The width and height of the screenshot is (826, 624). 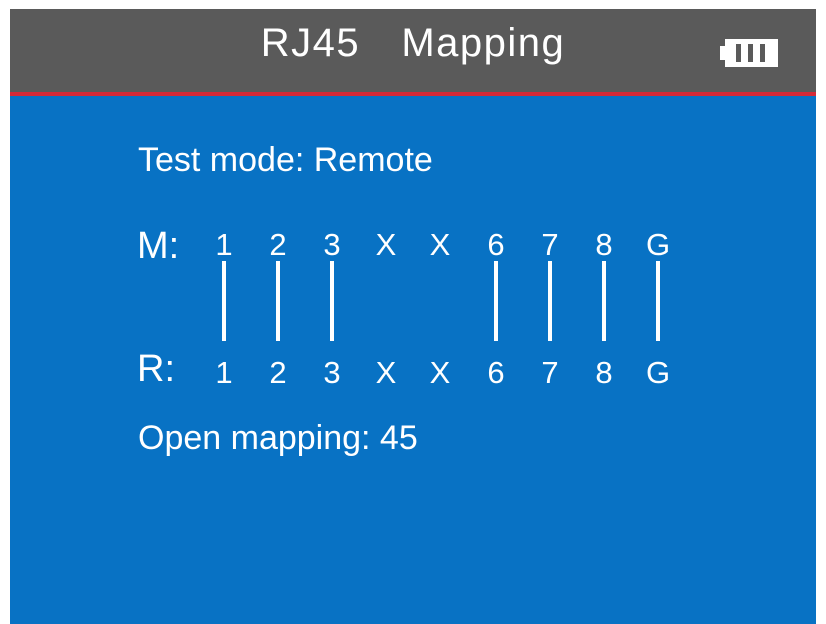 What do you see at coordinates (496, 244) in the screenshot?
I see `main-pin: 6` at bounding box center [496, 244].